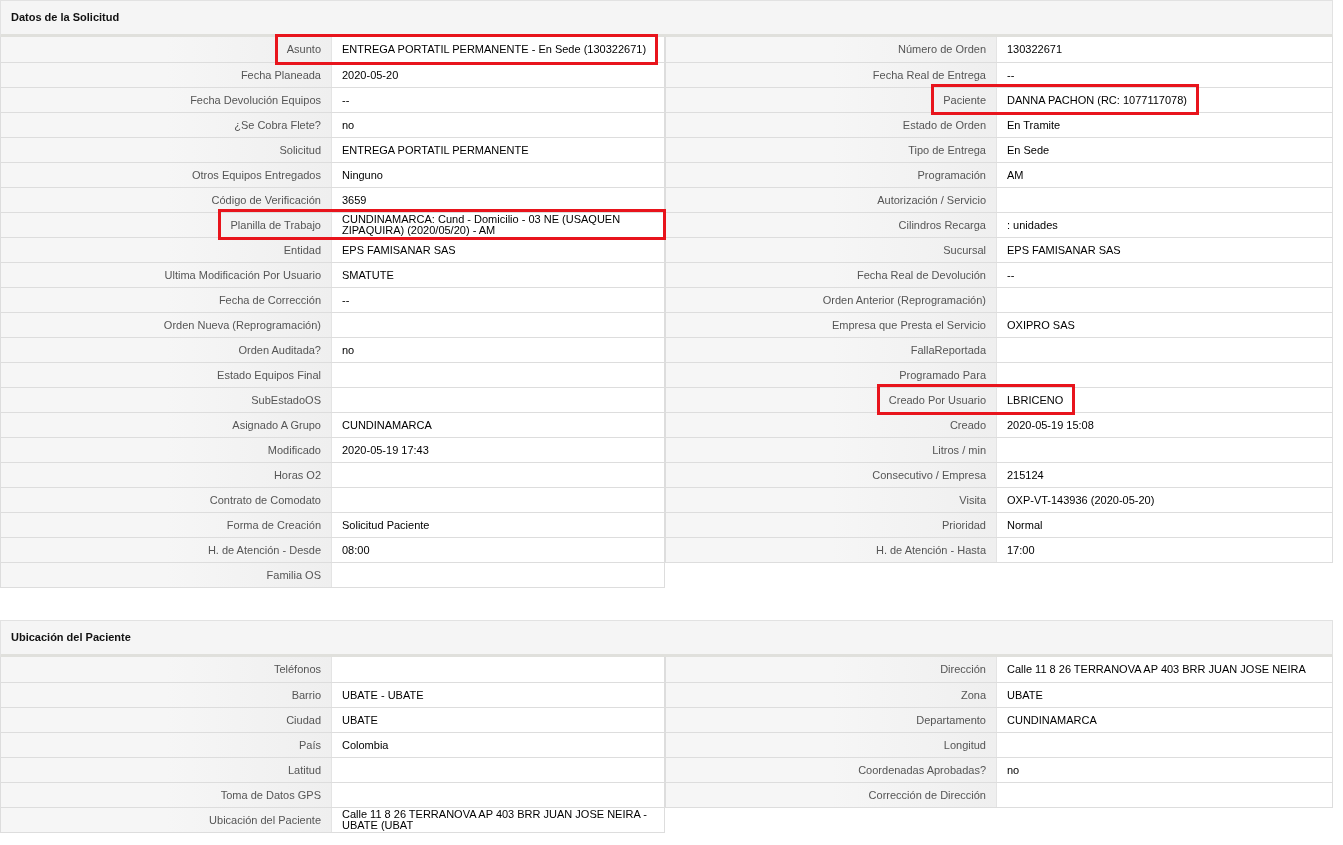  What do you see at coordinates (1025, 475) in the screenshot?
I see `field-value: 215124` at bounding box center [1025, 475].